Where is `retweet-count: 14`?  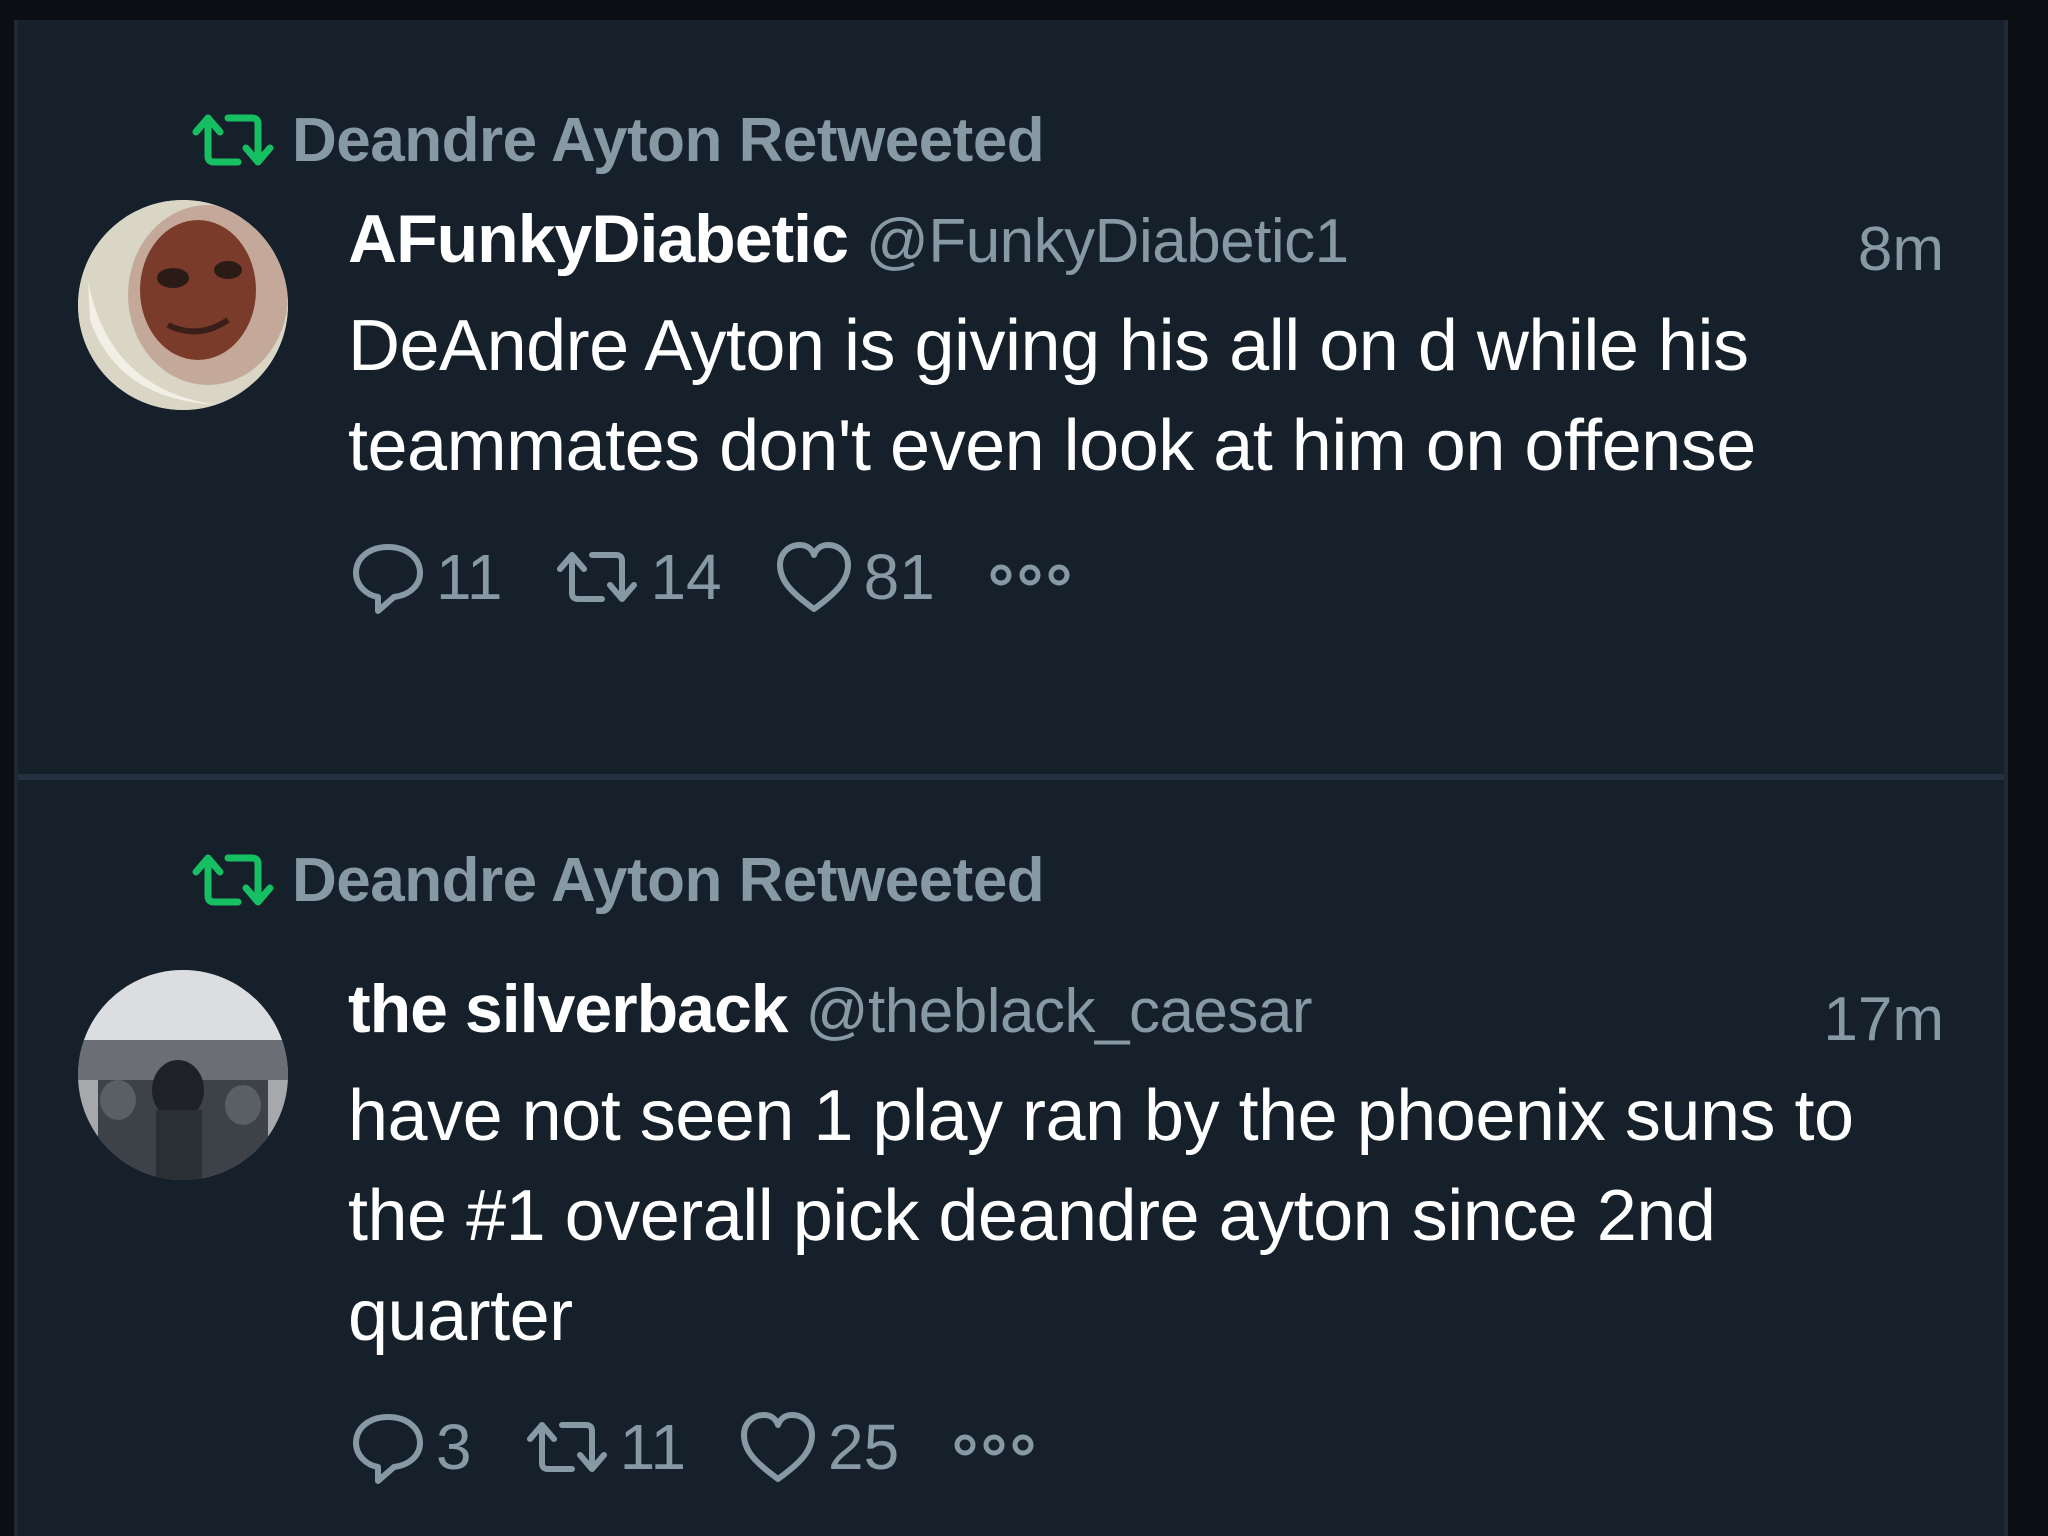 retweet-count: 14 is located at coordinates (686, 577).